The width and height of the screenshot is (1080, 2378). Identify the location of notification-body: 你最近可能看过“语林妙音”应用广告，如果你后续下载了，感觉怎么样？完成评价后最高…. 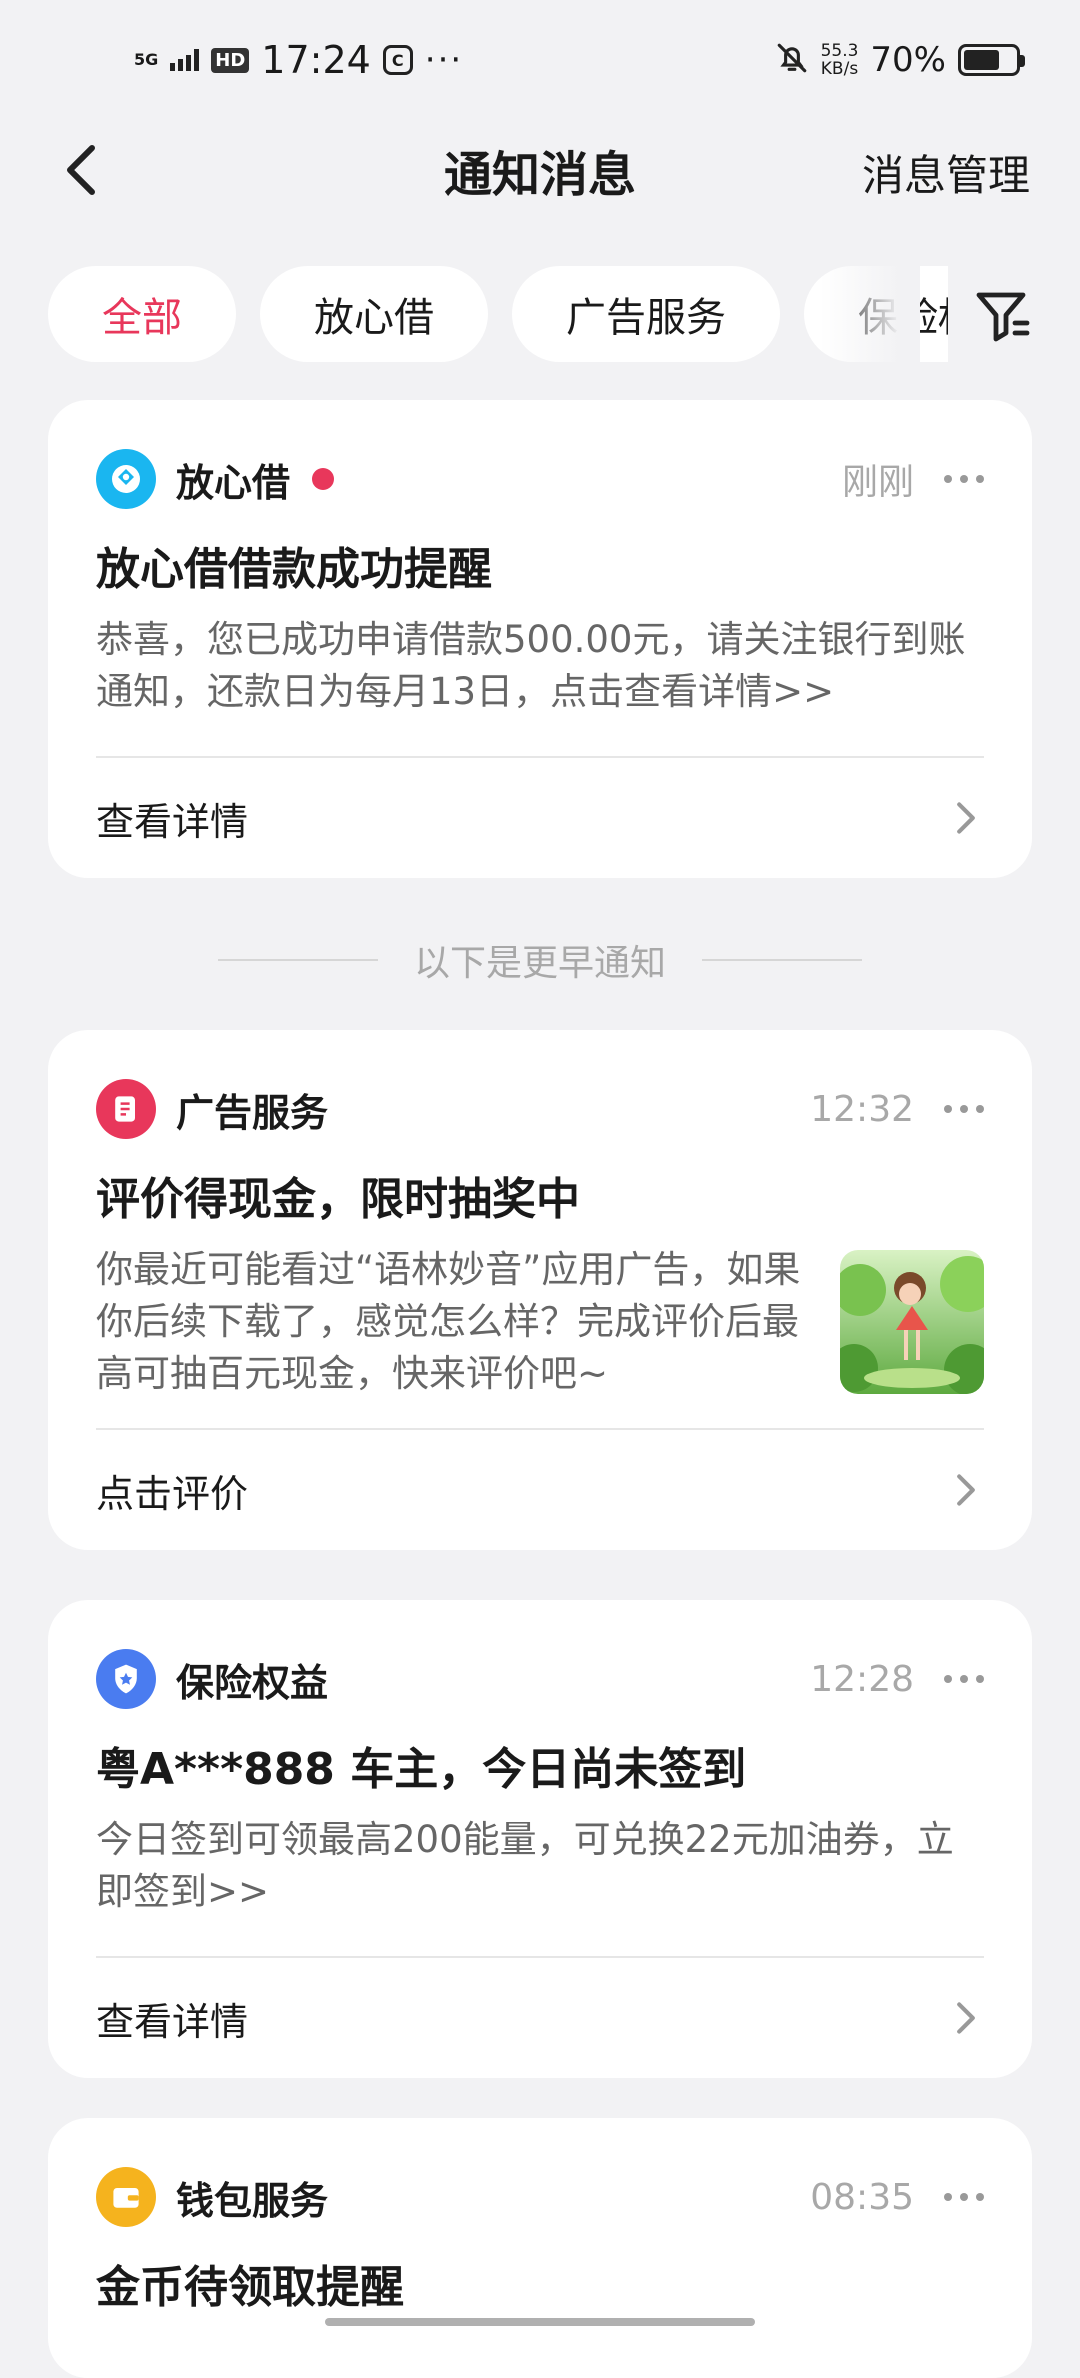
(453, 1322).